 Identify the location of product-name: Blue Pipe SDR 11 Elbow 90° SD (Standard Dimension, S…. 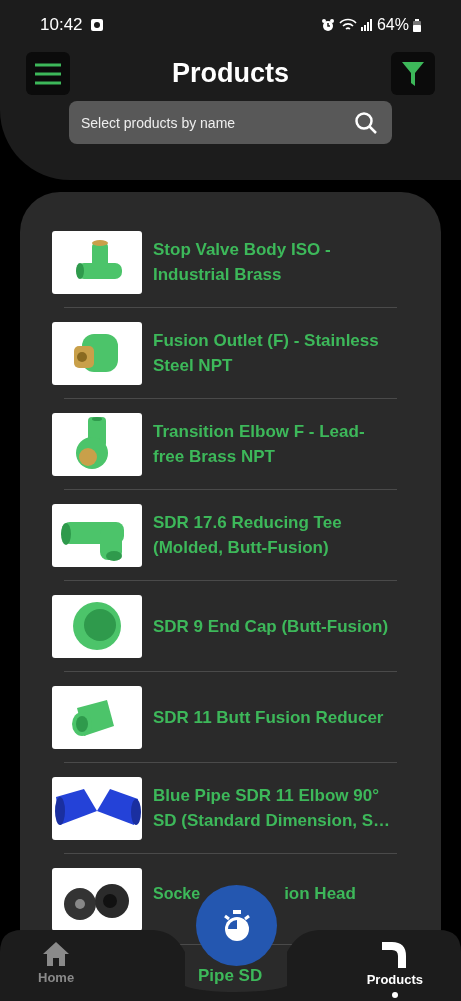
(272, 808).